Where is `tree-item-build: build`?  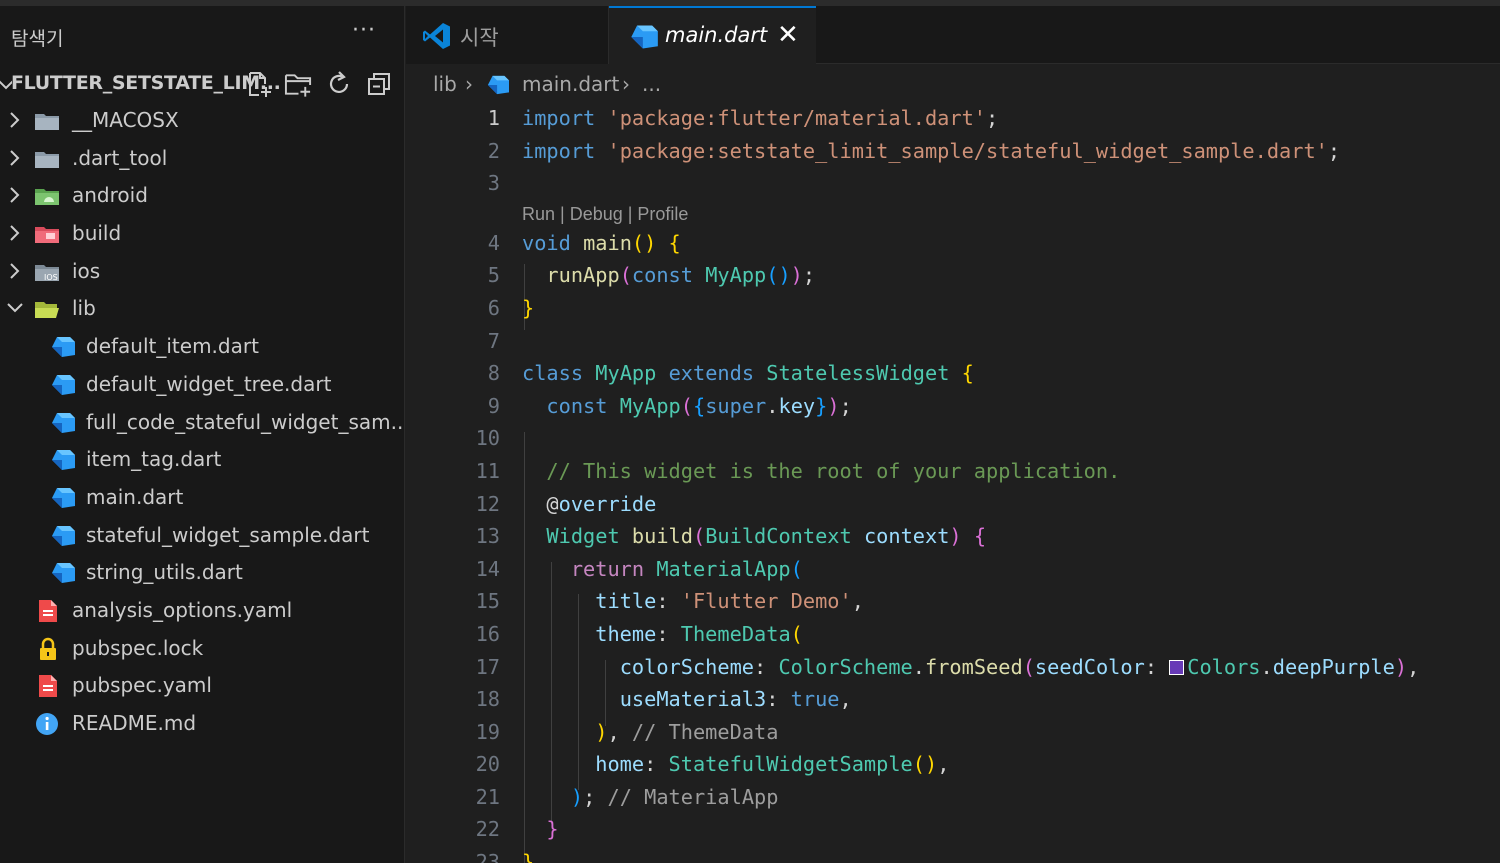
tree-item-build: build is located at coordinates (202, 234).